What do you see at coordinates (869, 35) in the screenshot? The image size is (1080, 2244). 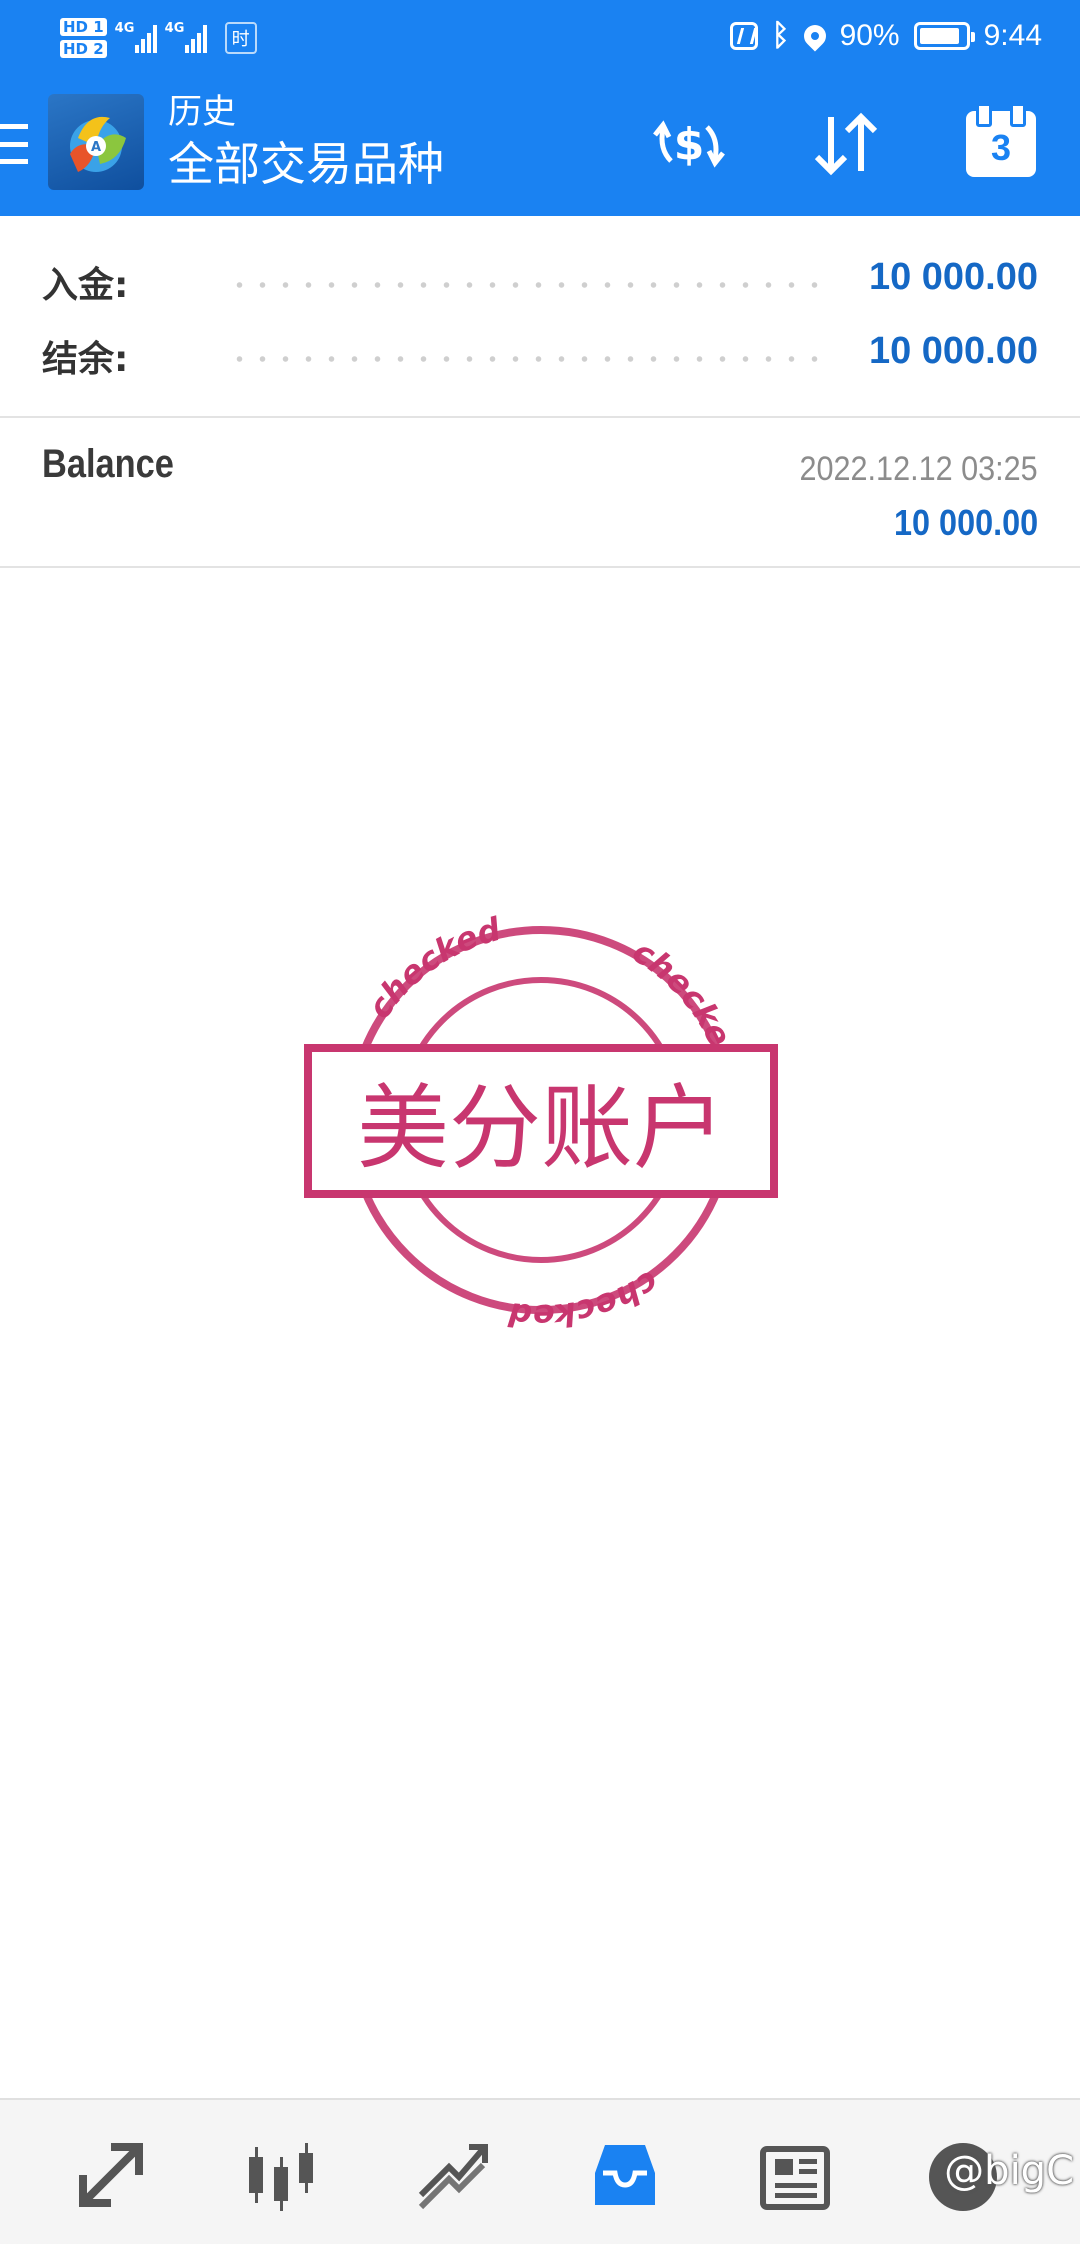 I see `battery-percent: 90%` at bounding box center [869, 35].